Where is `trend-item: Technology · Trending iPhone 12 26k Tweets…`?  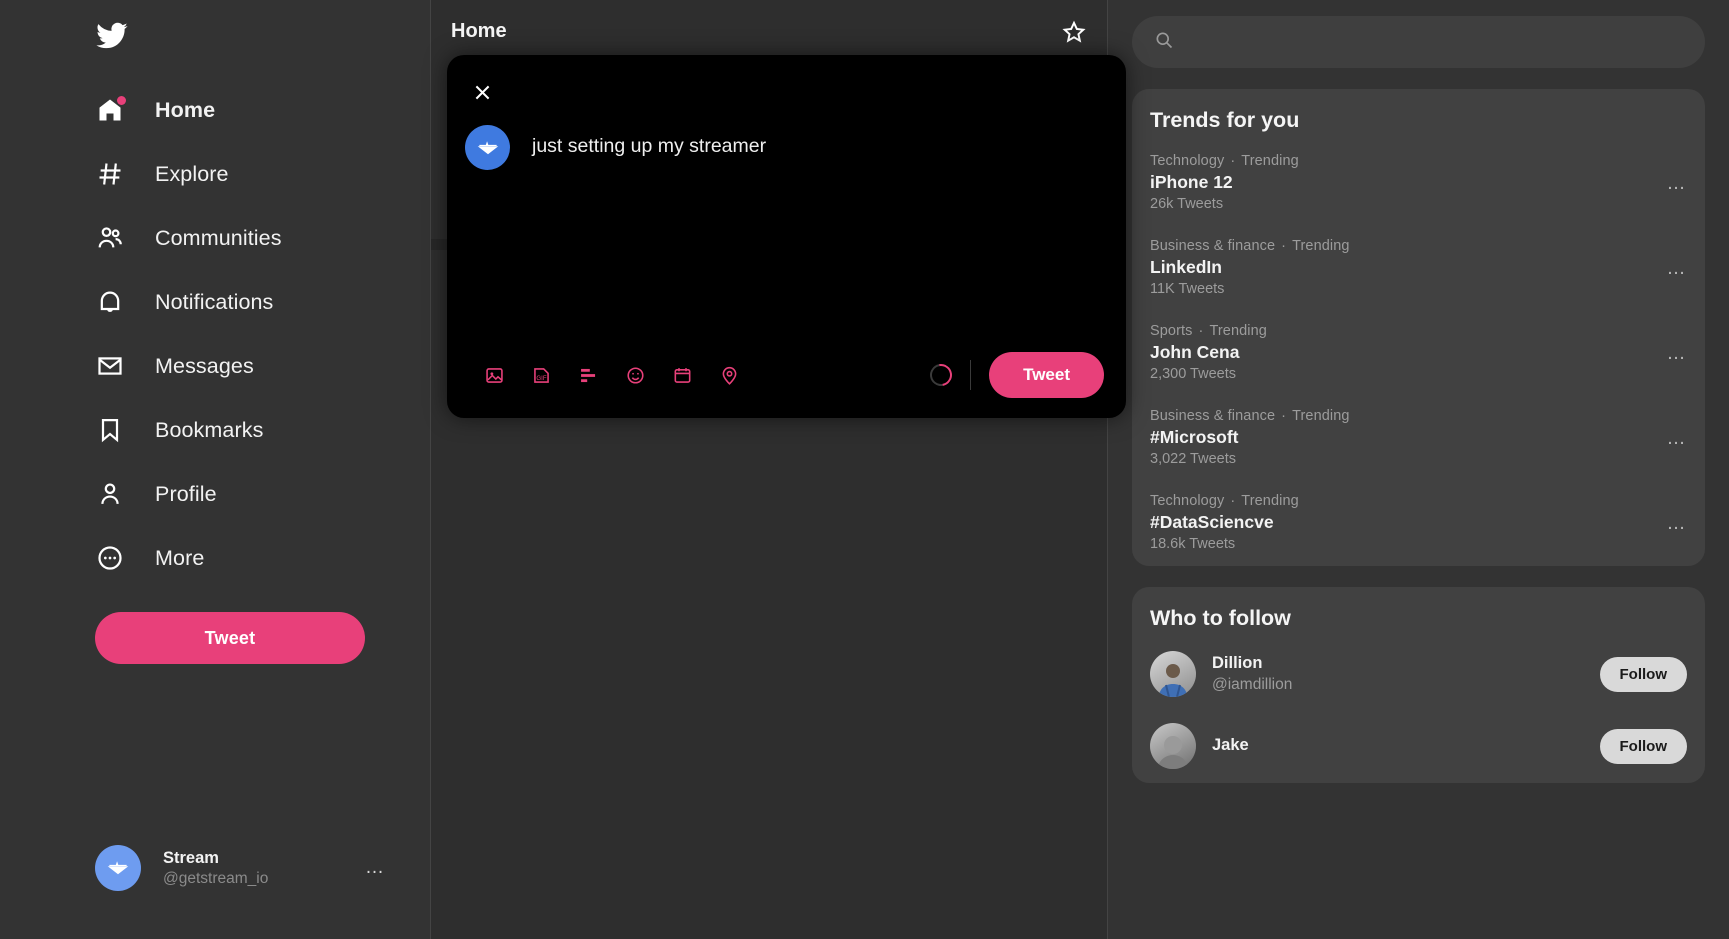 trend-item: Technology · Trending iPhone 12 26k Tweets… is located at coordinates (1418, 183).